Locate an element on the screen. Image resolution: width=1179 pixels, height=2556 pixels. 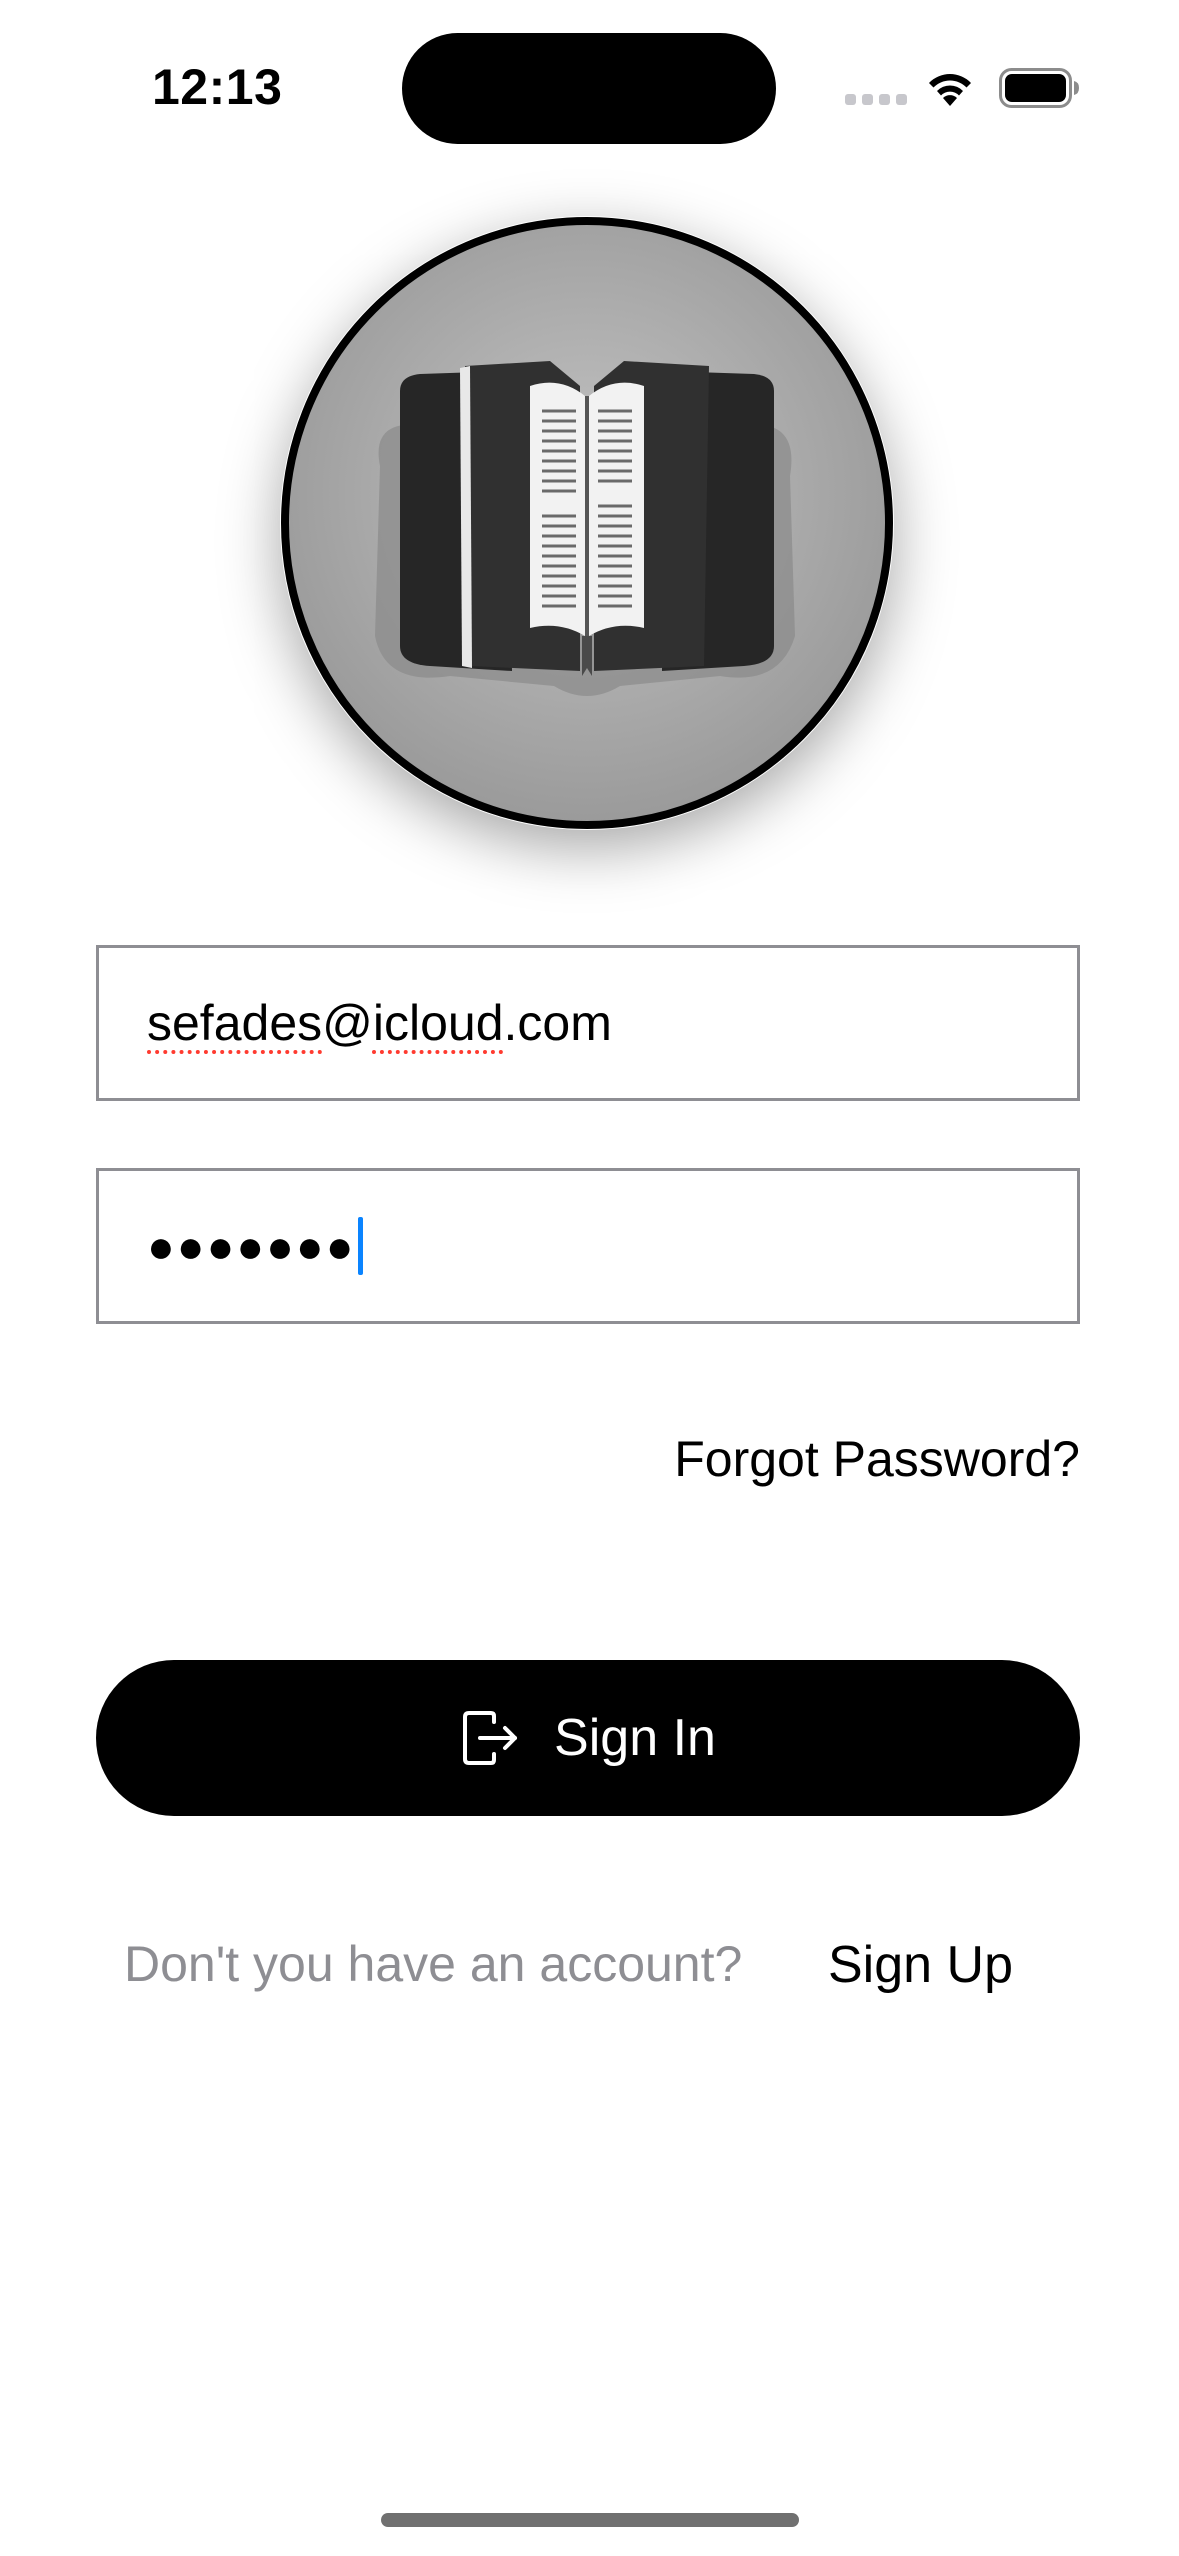
sign-in-button: Sign In is located at coordinates (588, 1738).